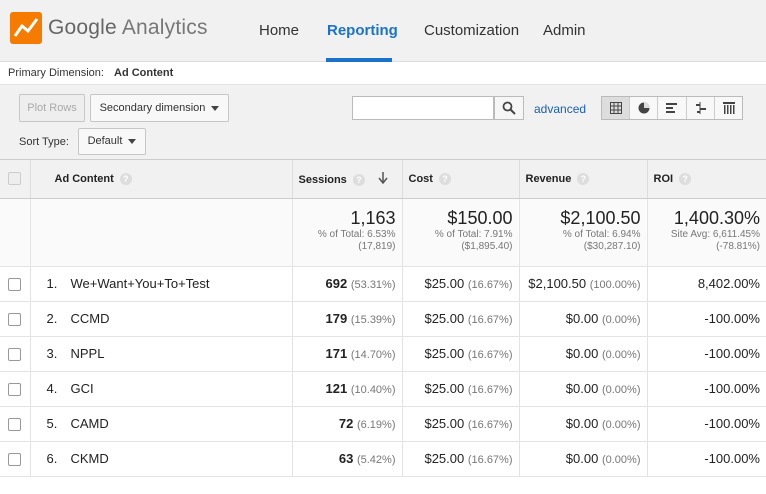 Image resolution: width=766 pixels, height=494 pixels. Describe the element at coordinates (161, 389) in the screenshot. I see `row-ad-content: 4. GCI` at that location.